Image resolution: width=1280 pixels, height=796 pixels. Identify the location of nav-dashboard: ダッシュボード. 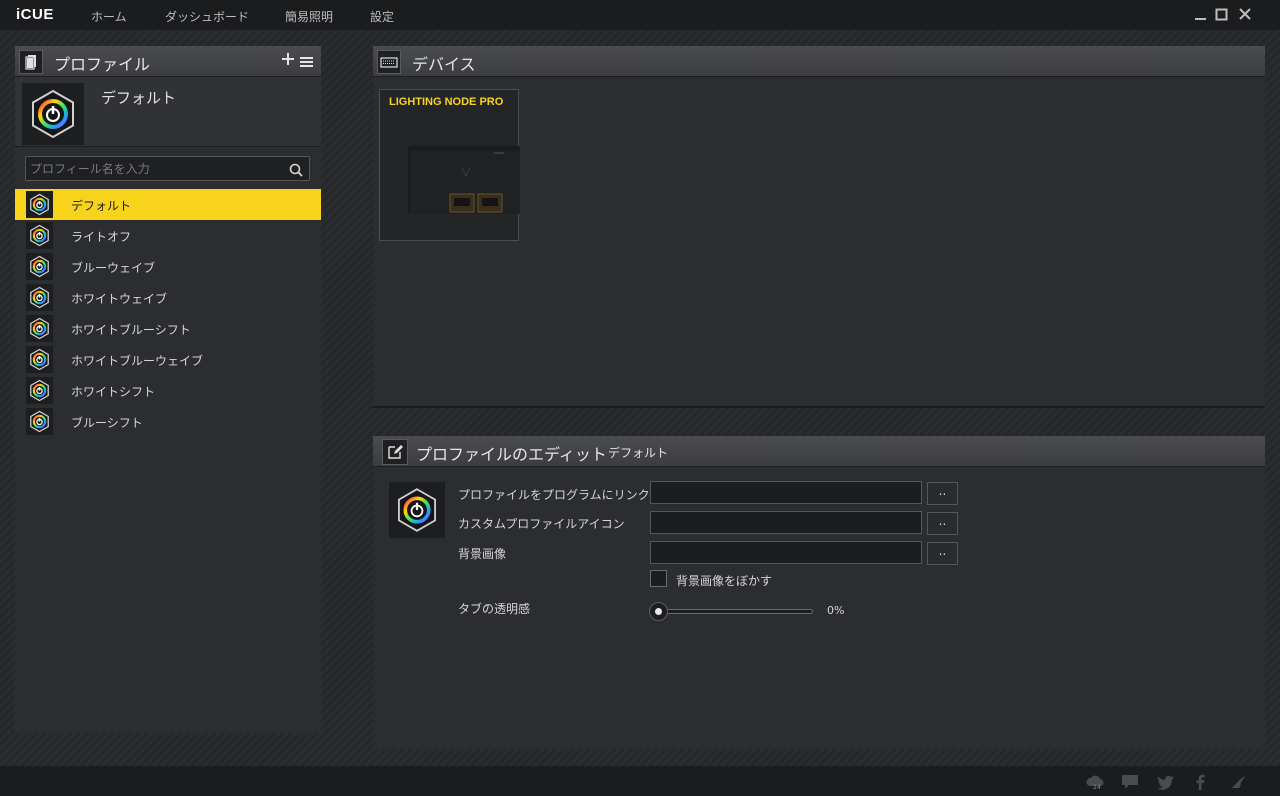
(207, 16).